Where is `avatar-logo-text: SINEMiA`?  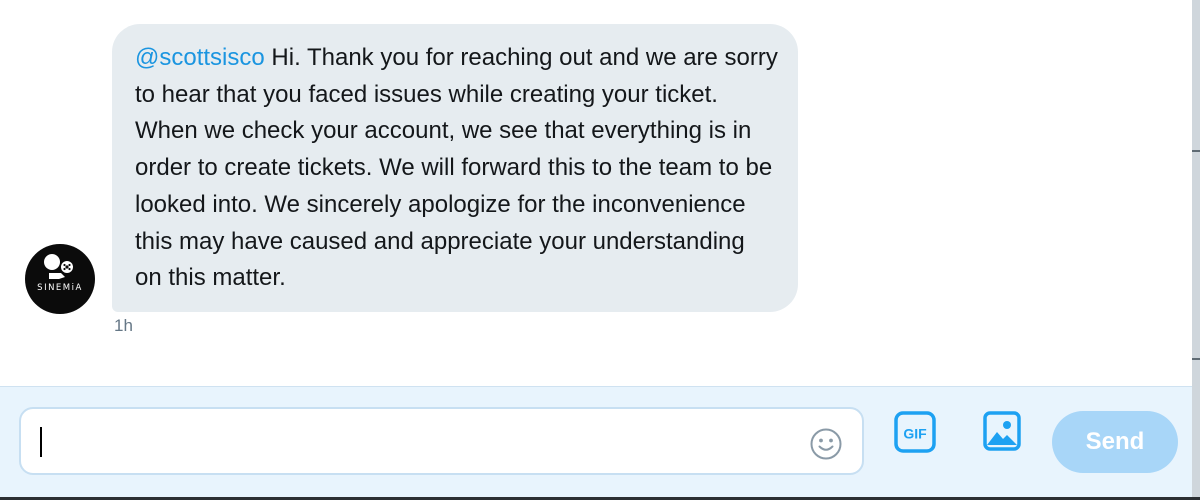
avatar-logo-text: SINEMiA is located at coordinates (60, 288).